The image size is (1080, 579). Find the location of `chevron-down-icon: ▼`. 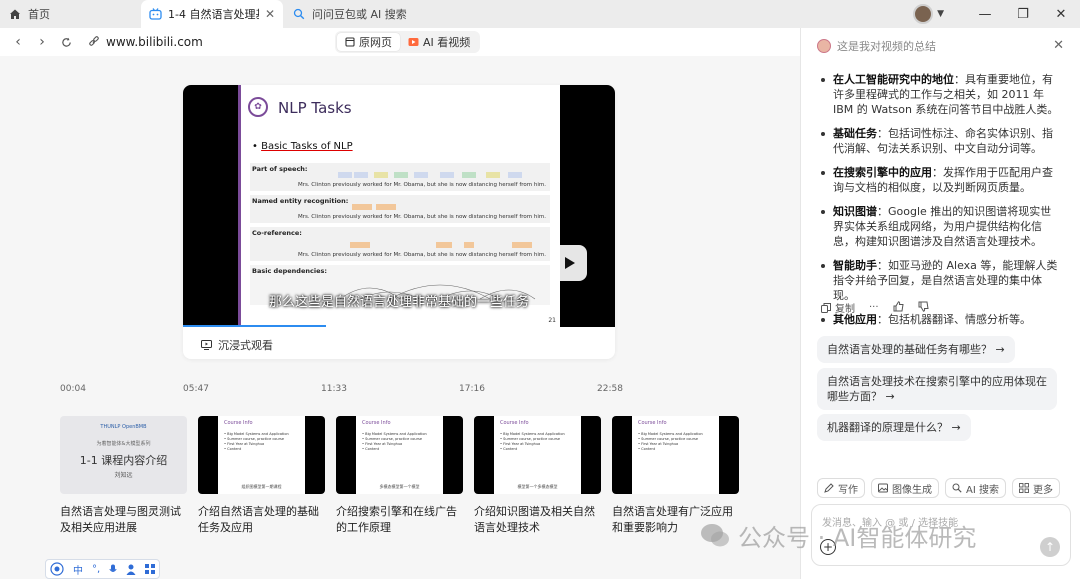

chevron-down-icon: ▼ is located at coordinates (940, 14).